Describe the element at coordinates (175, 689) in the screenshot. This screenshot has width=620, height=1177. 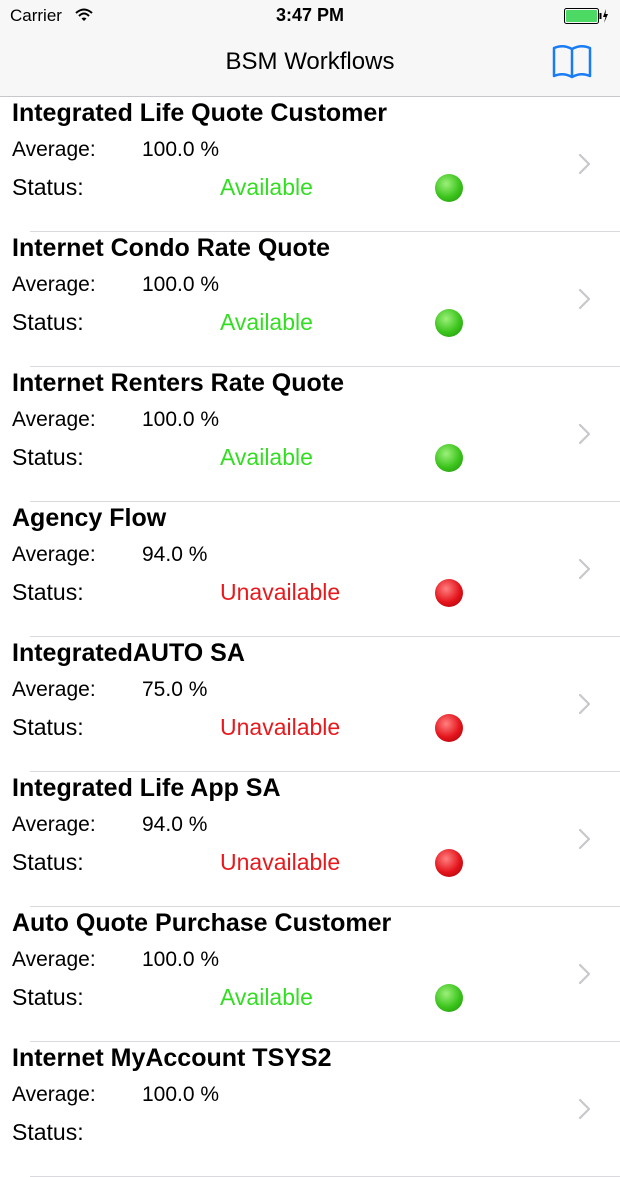
I see `average-value: 75.0 %` at that location.